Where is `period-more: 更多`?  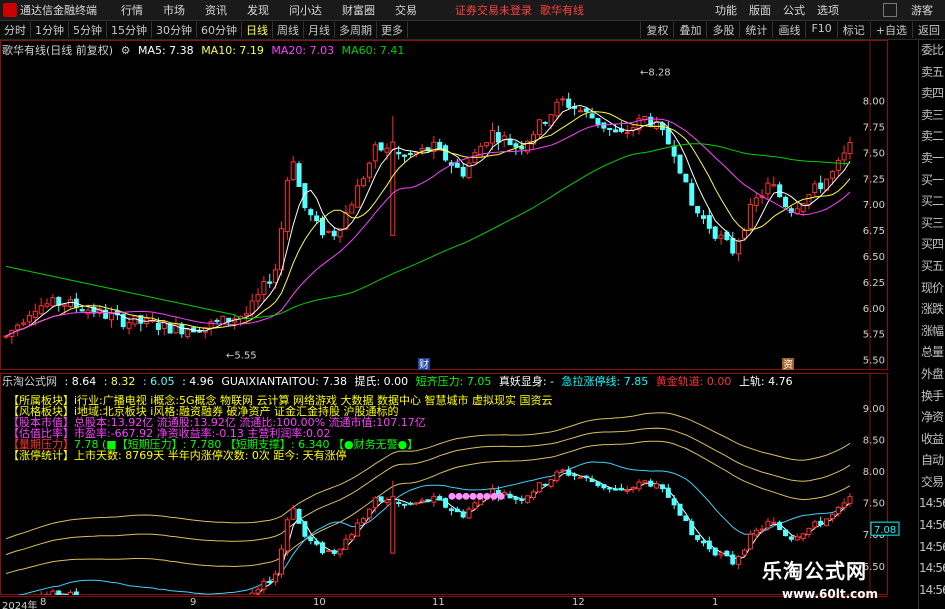
period-more: 更多 is located at coordinates (392, 30).